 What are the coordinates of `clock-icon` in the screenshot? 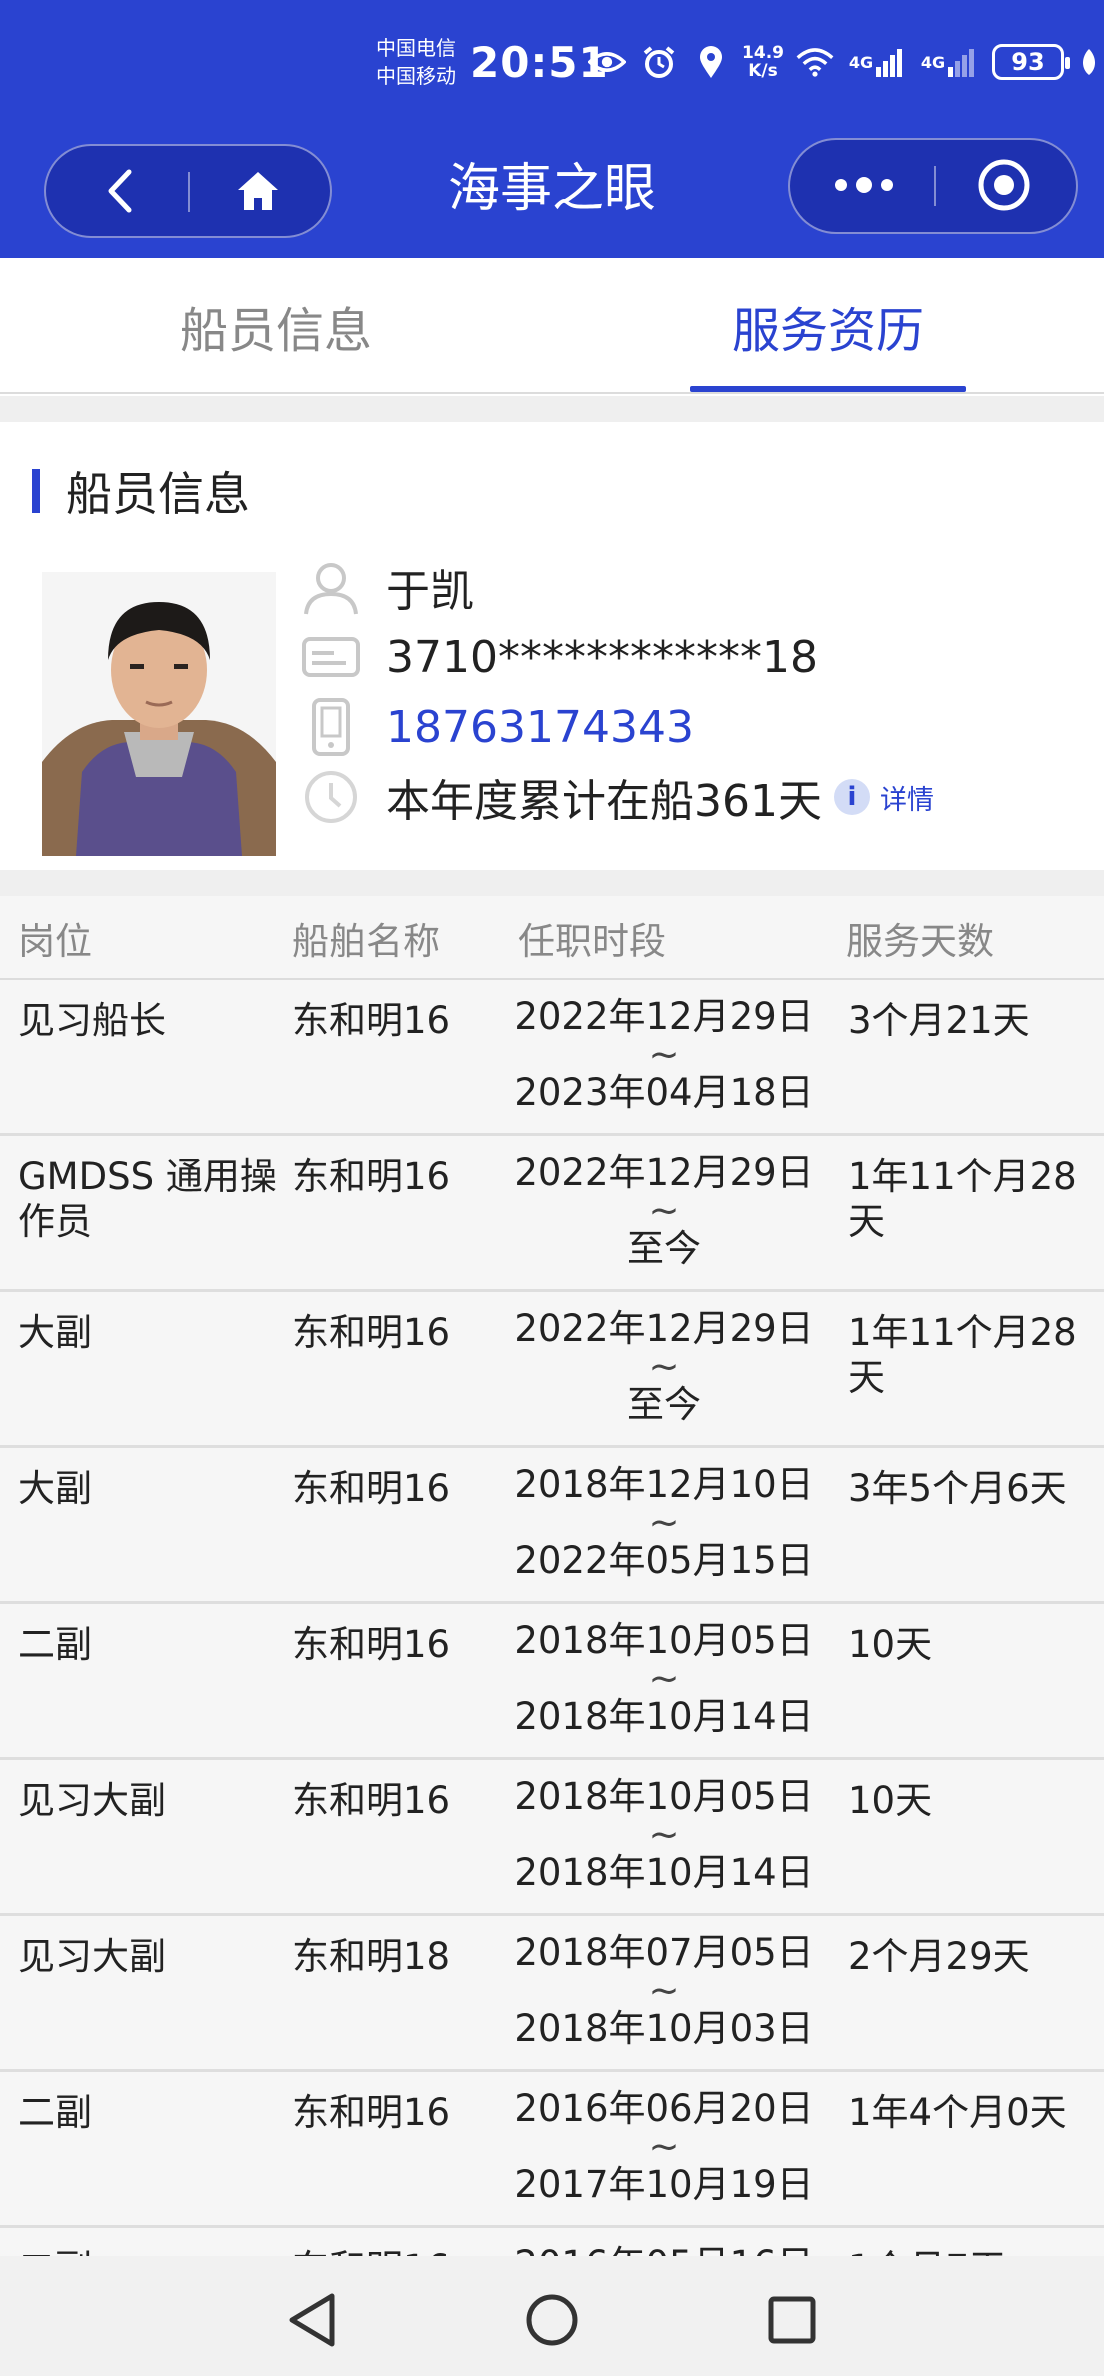 It's located at (331, 797).